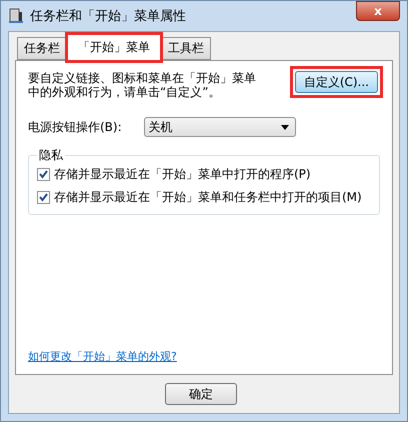  I want to click on ok-button: 确定, so click(201, 394).